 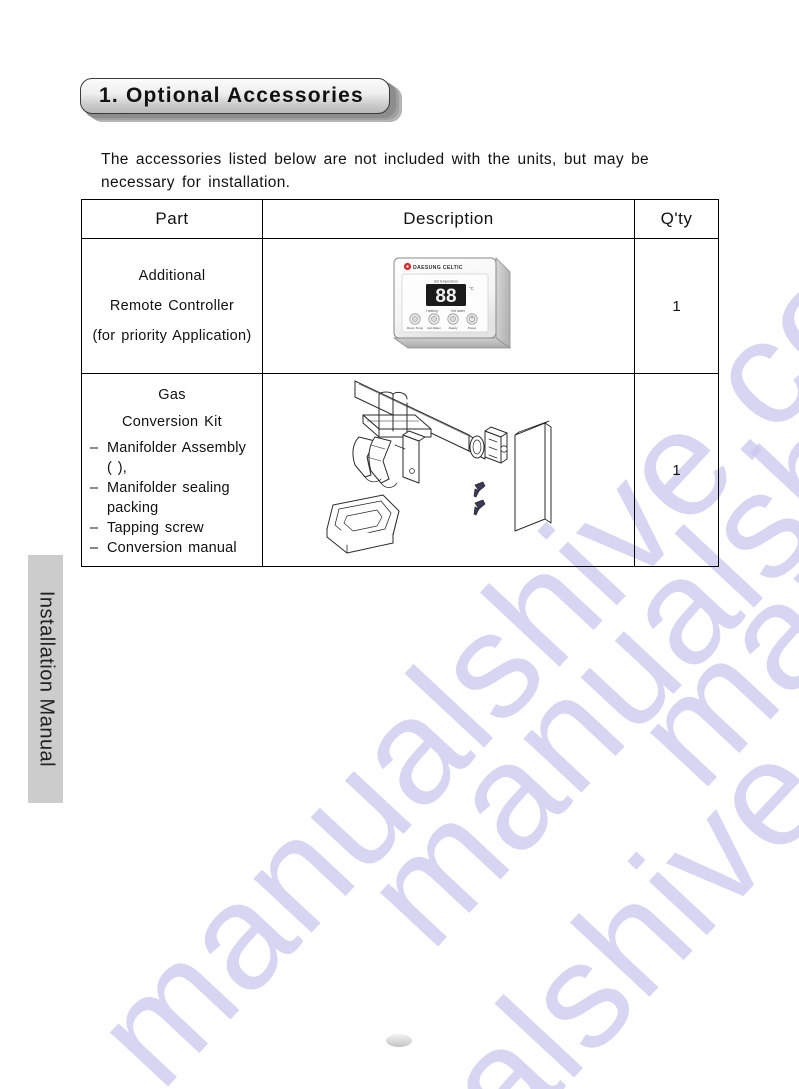 What do you see at coordinates (457, 311) in the screenshot?
I see `display-right-label: Hot water` at bounding box center [457, 311].